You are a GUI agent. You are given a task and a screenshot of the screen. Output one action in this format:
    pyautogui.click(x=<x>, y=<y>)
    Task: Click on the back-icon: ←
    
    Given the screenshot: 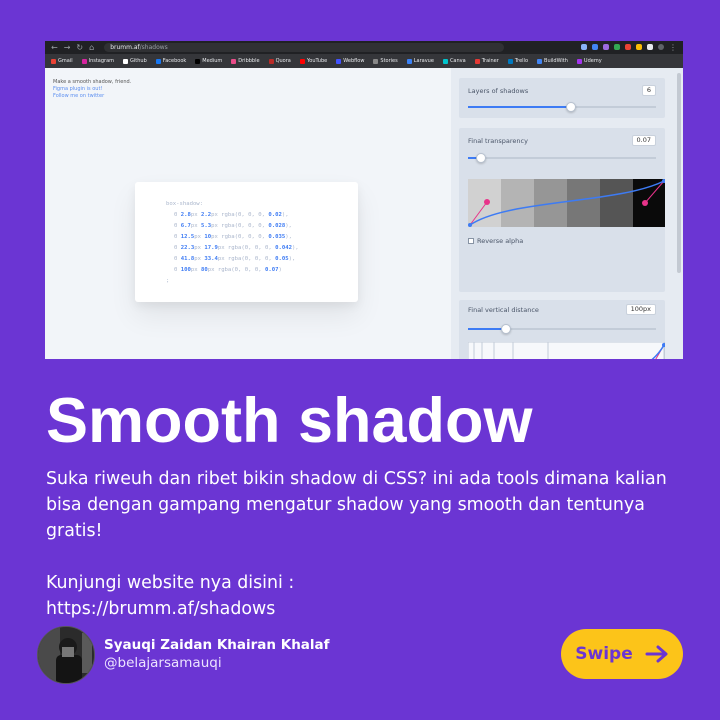 What is the action you would take?
    pyautogui.click(x=54, y=47)
    